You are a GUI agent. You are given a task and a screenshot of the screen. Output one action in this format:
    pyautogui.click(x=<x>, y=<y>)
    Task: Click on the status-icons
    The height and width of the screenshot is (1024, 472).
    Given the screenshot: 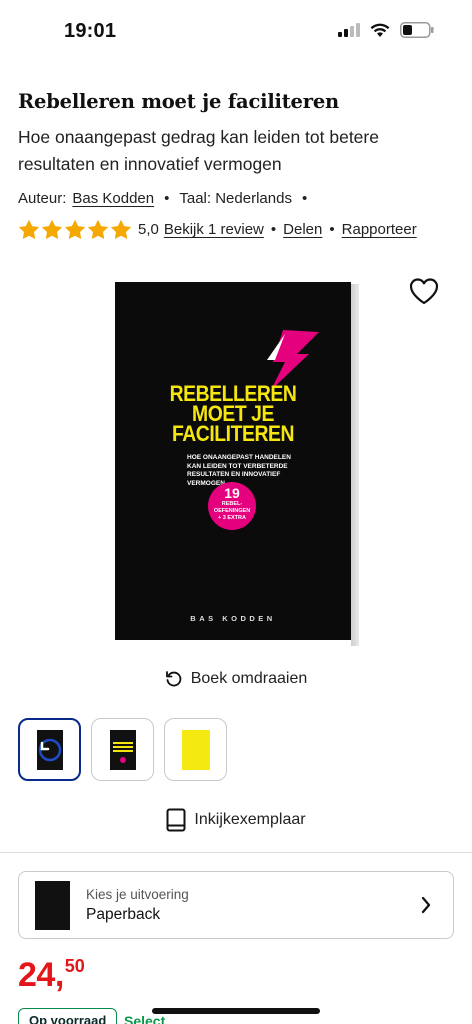 What is the action you would take?
    pyautogui.click(x=386, y=30)
    